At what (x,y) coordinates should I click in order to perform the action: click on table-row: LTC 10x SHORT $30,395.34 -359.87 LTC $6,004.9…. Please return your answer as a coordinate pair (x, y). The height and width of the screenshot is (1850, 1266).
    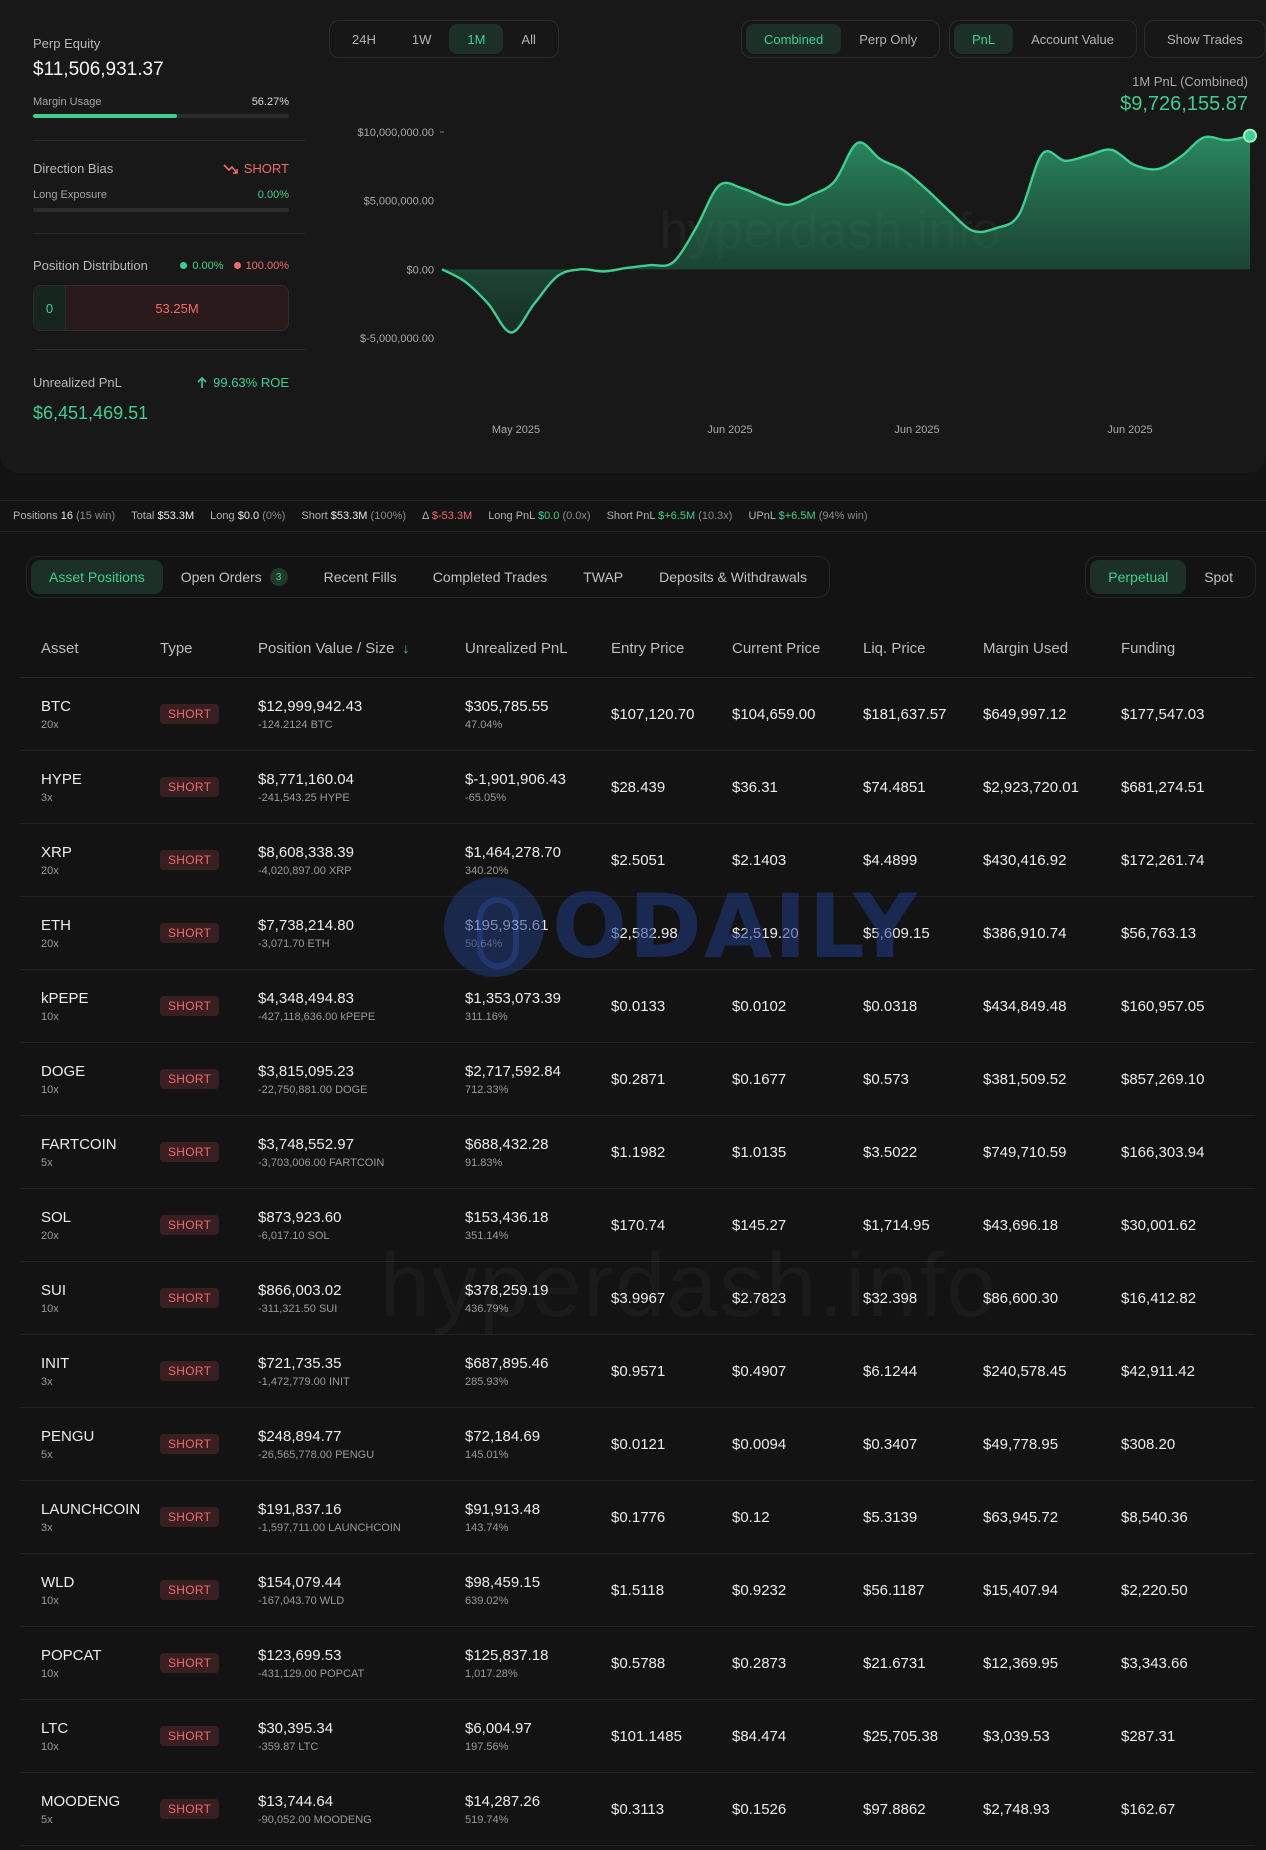
    Looking at the image, I should click on (637, 1736).